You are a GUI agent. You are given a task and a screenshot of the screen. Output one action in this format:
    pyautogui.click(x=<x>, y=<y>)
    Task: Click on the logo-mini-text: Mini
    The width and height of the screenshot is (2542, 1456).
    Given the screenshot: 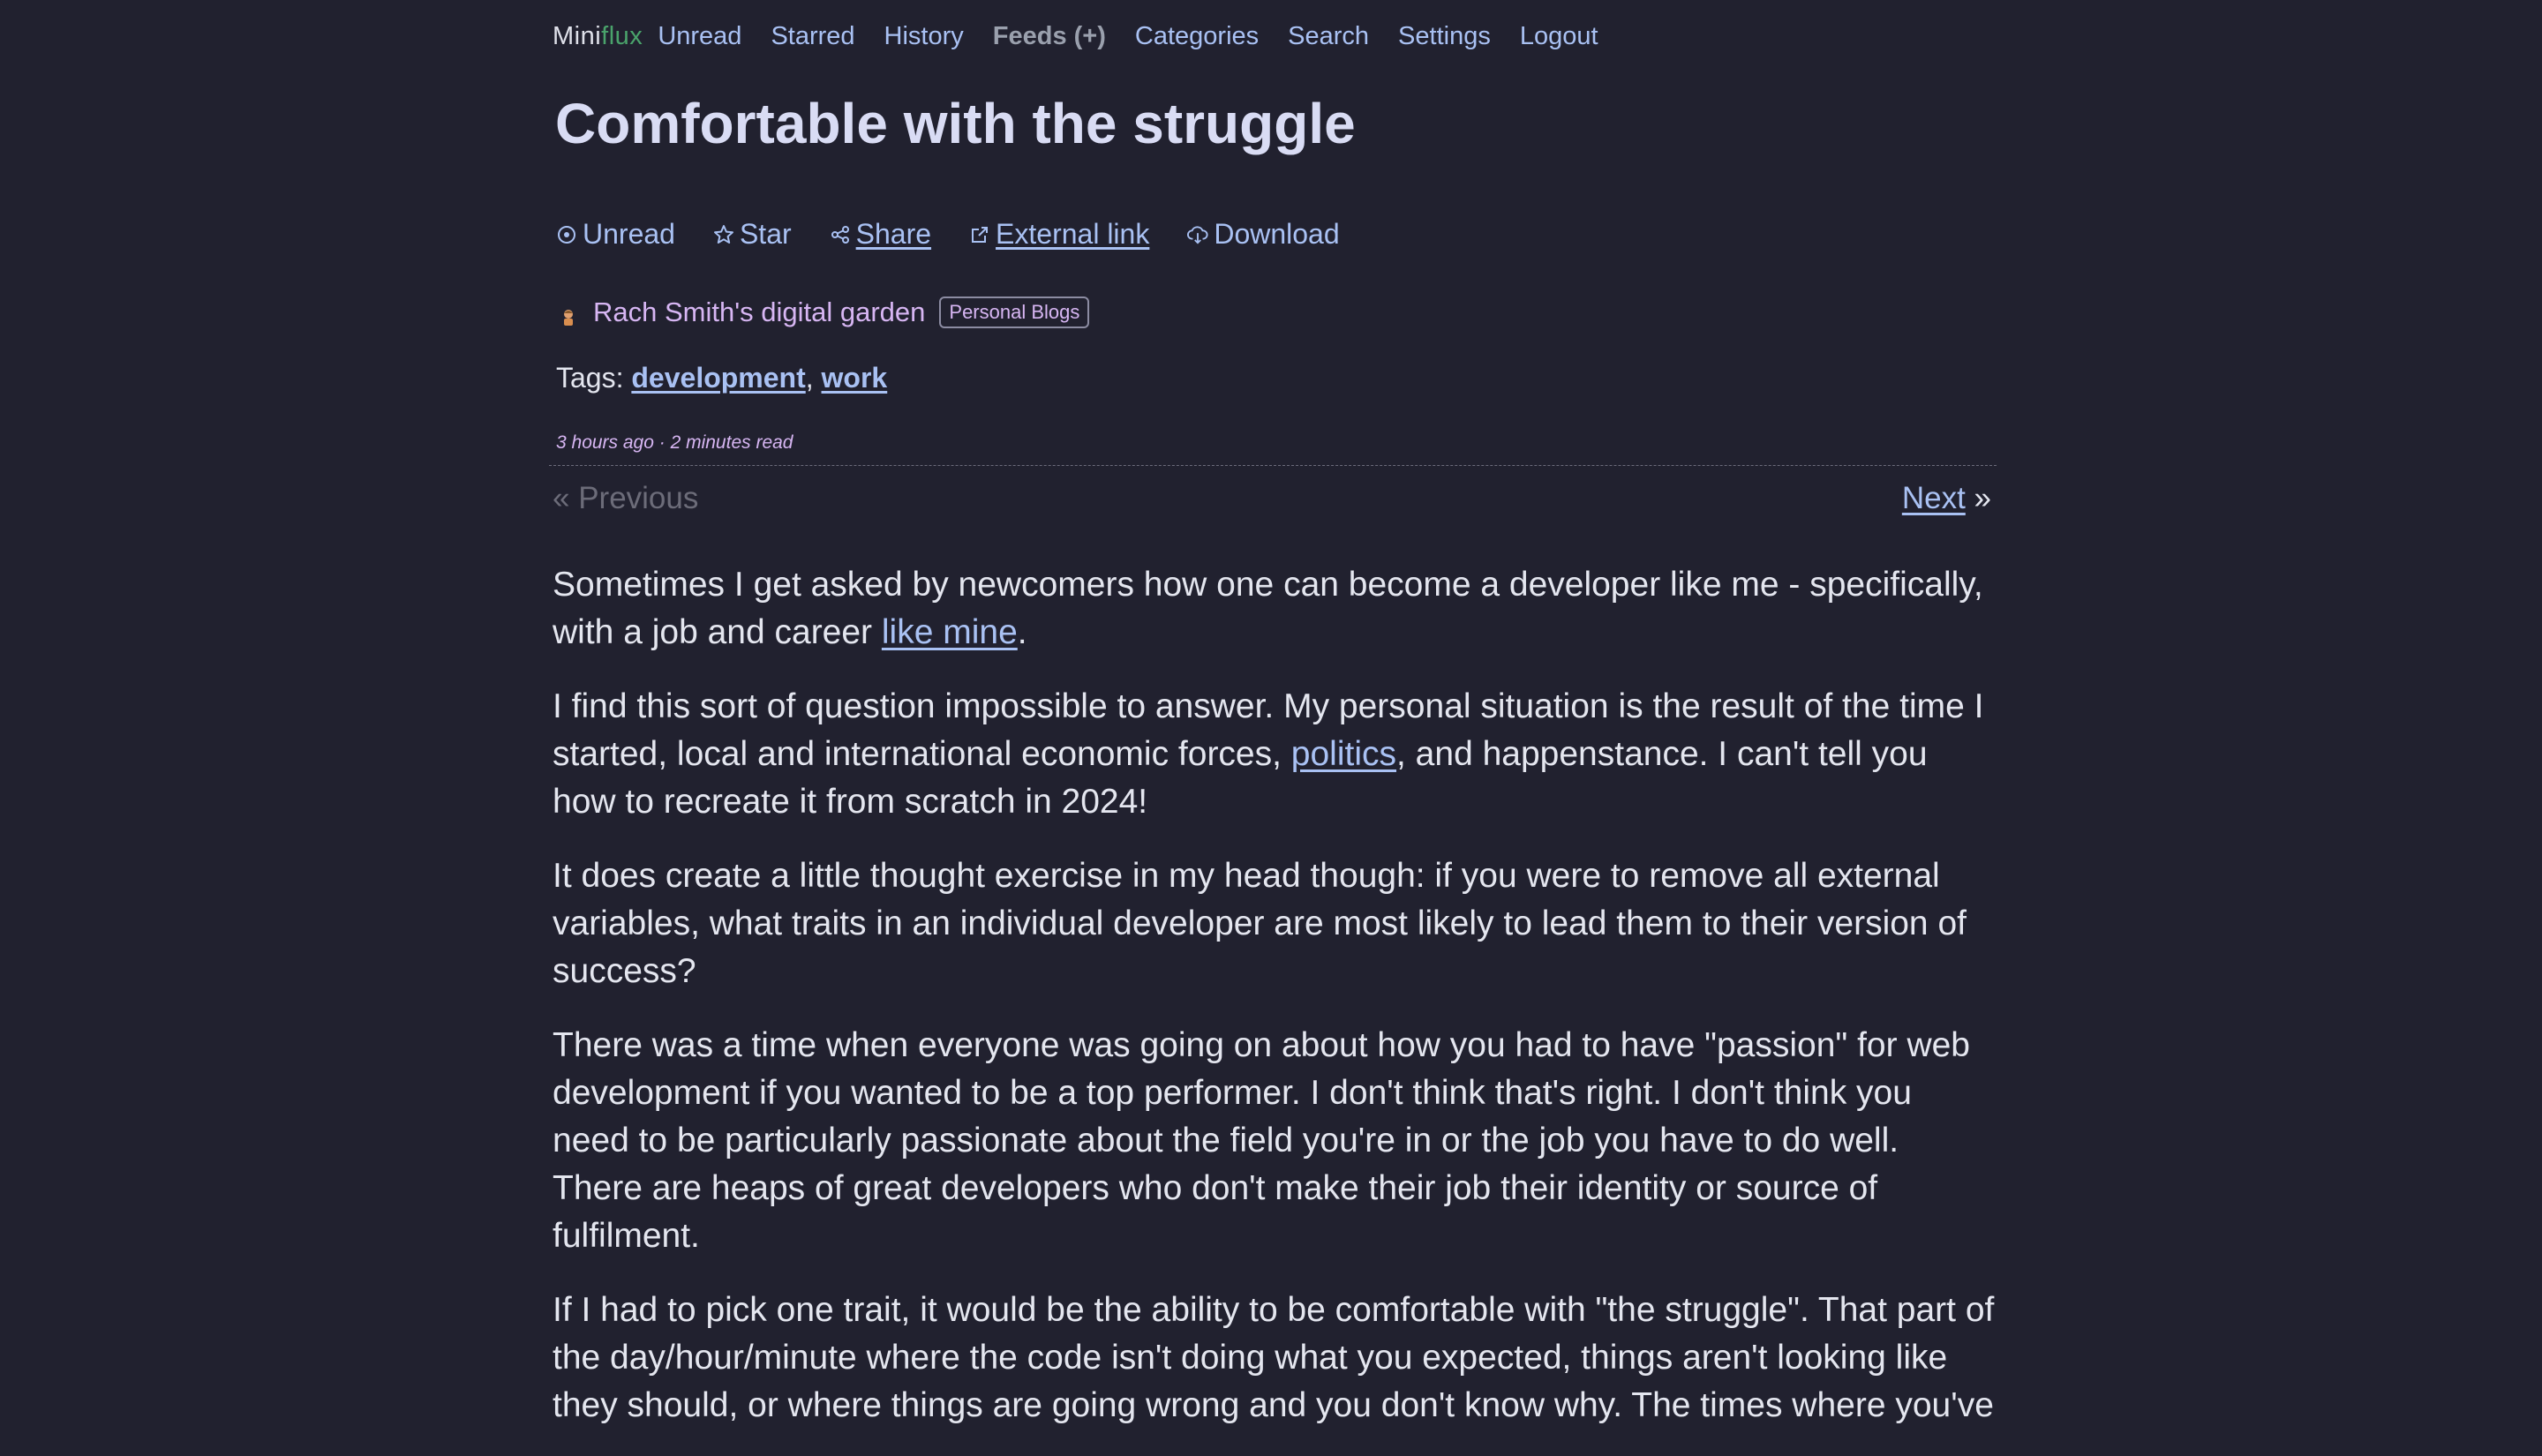 What is the action you would take?
    pyautogui.click(x=577, y=35)
    